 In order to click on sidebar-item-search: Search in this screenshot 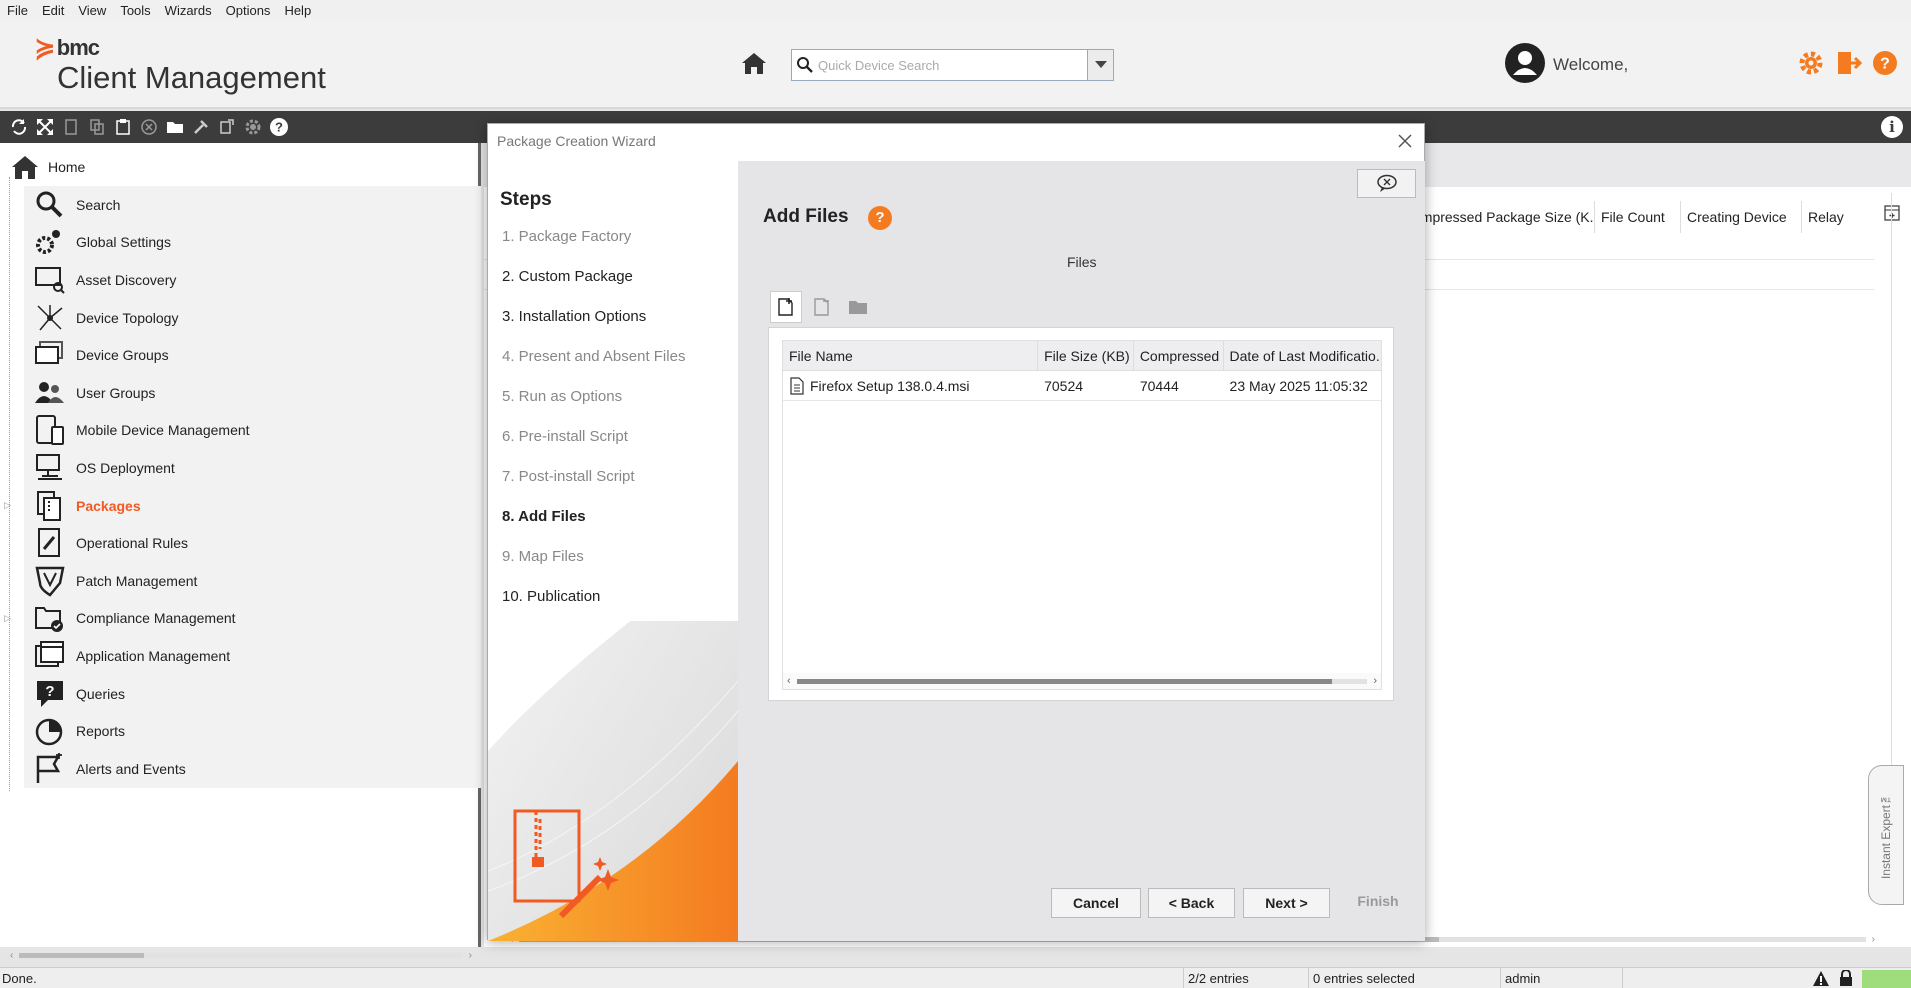, I will do `click(252, 205)`.